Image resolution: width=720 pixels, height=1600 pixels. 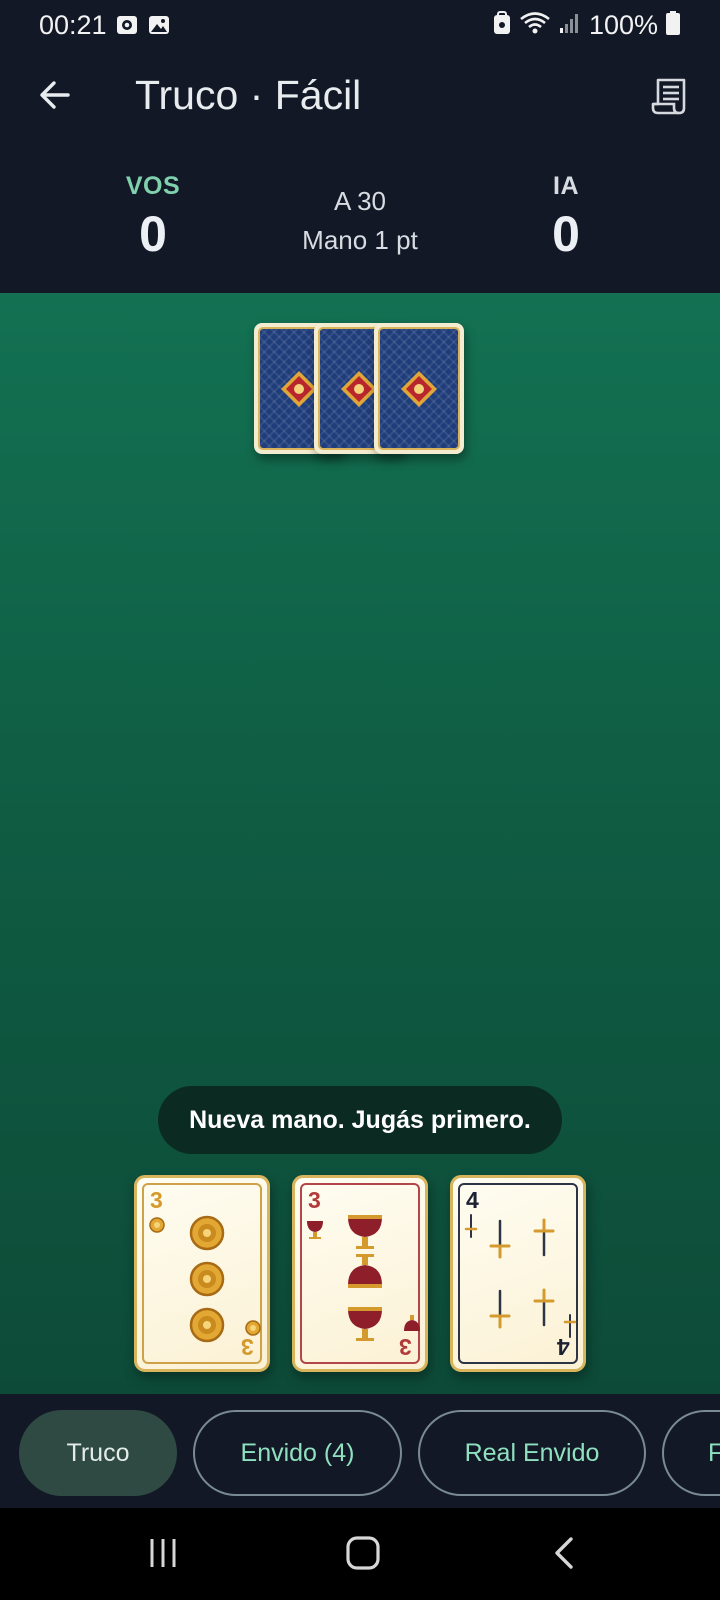 I want to click on image-notification-icon, so click(x=159, y=27).